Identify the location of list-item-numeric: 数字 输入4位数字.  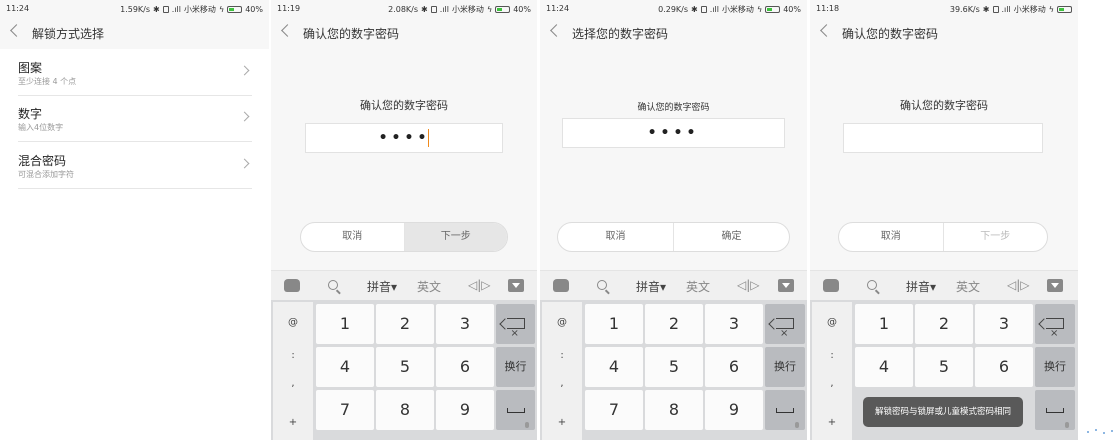
(126, 123).